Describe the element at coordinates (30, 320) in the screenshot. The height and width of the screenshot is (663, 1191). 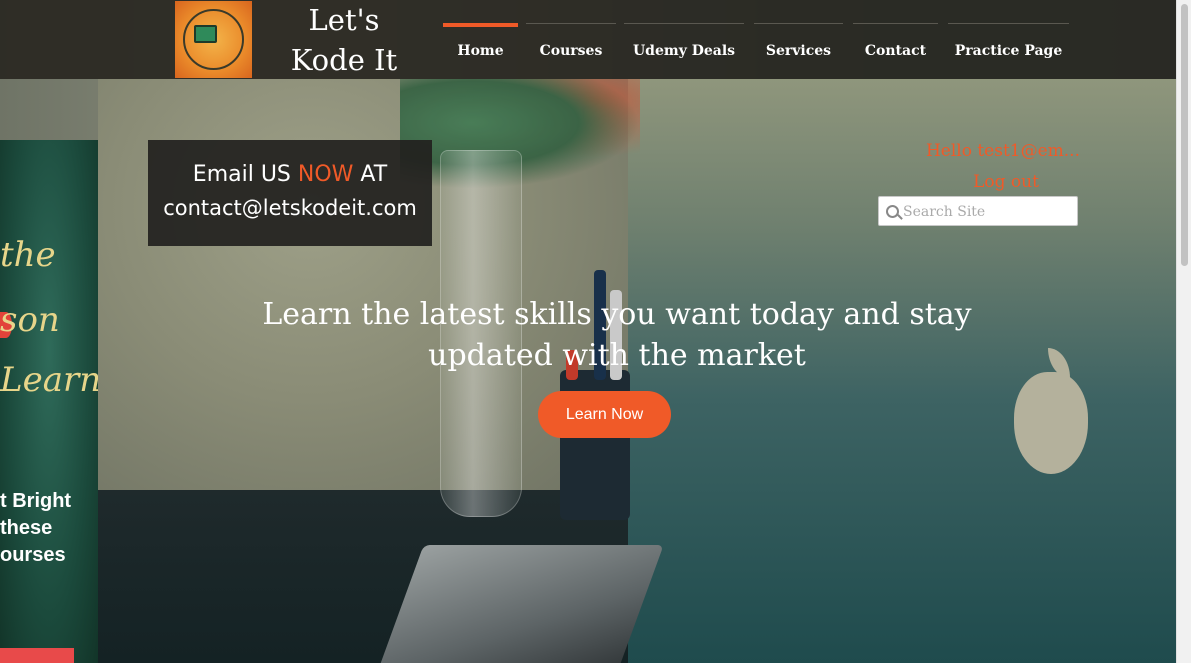
I see `promo-script-line: son` at that location.